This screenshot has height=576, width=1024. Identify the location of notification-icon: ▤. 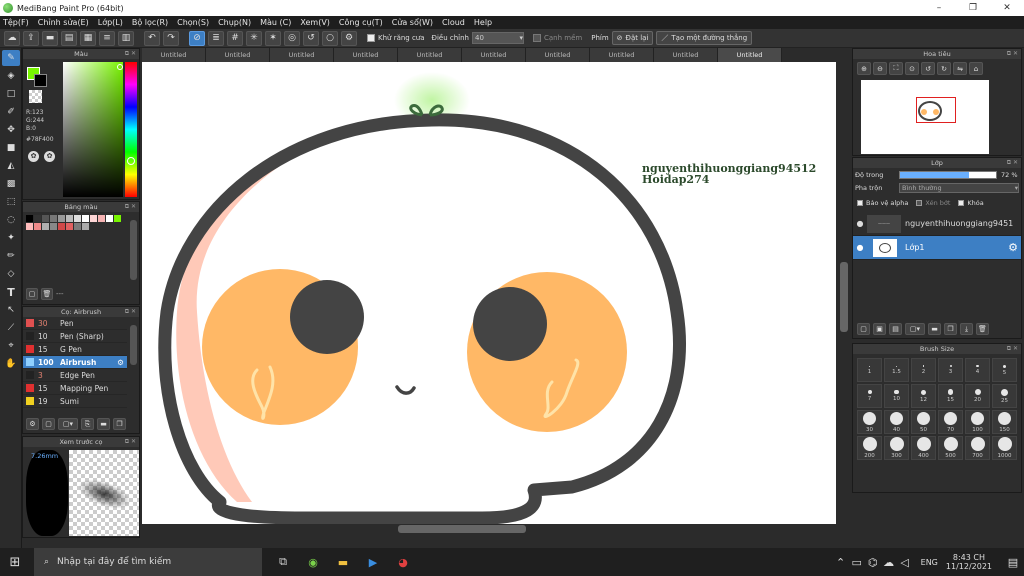
(1013, 562).